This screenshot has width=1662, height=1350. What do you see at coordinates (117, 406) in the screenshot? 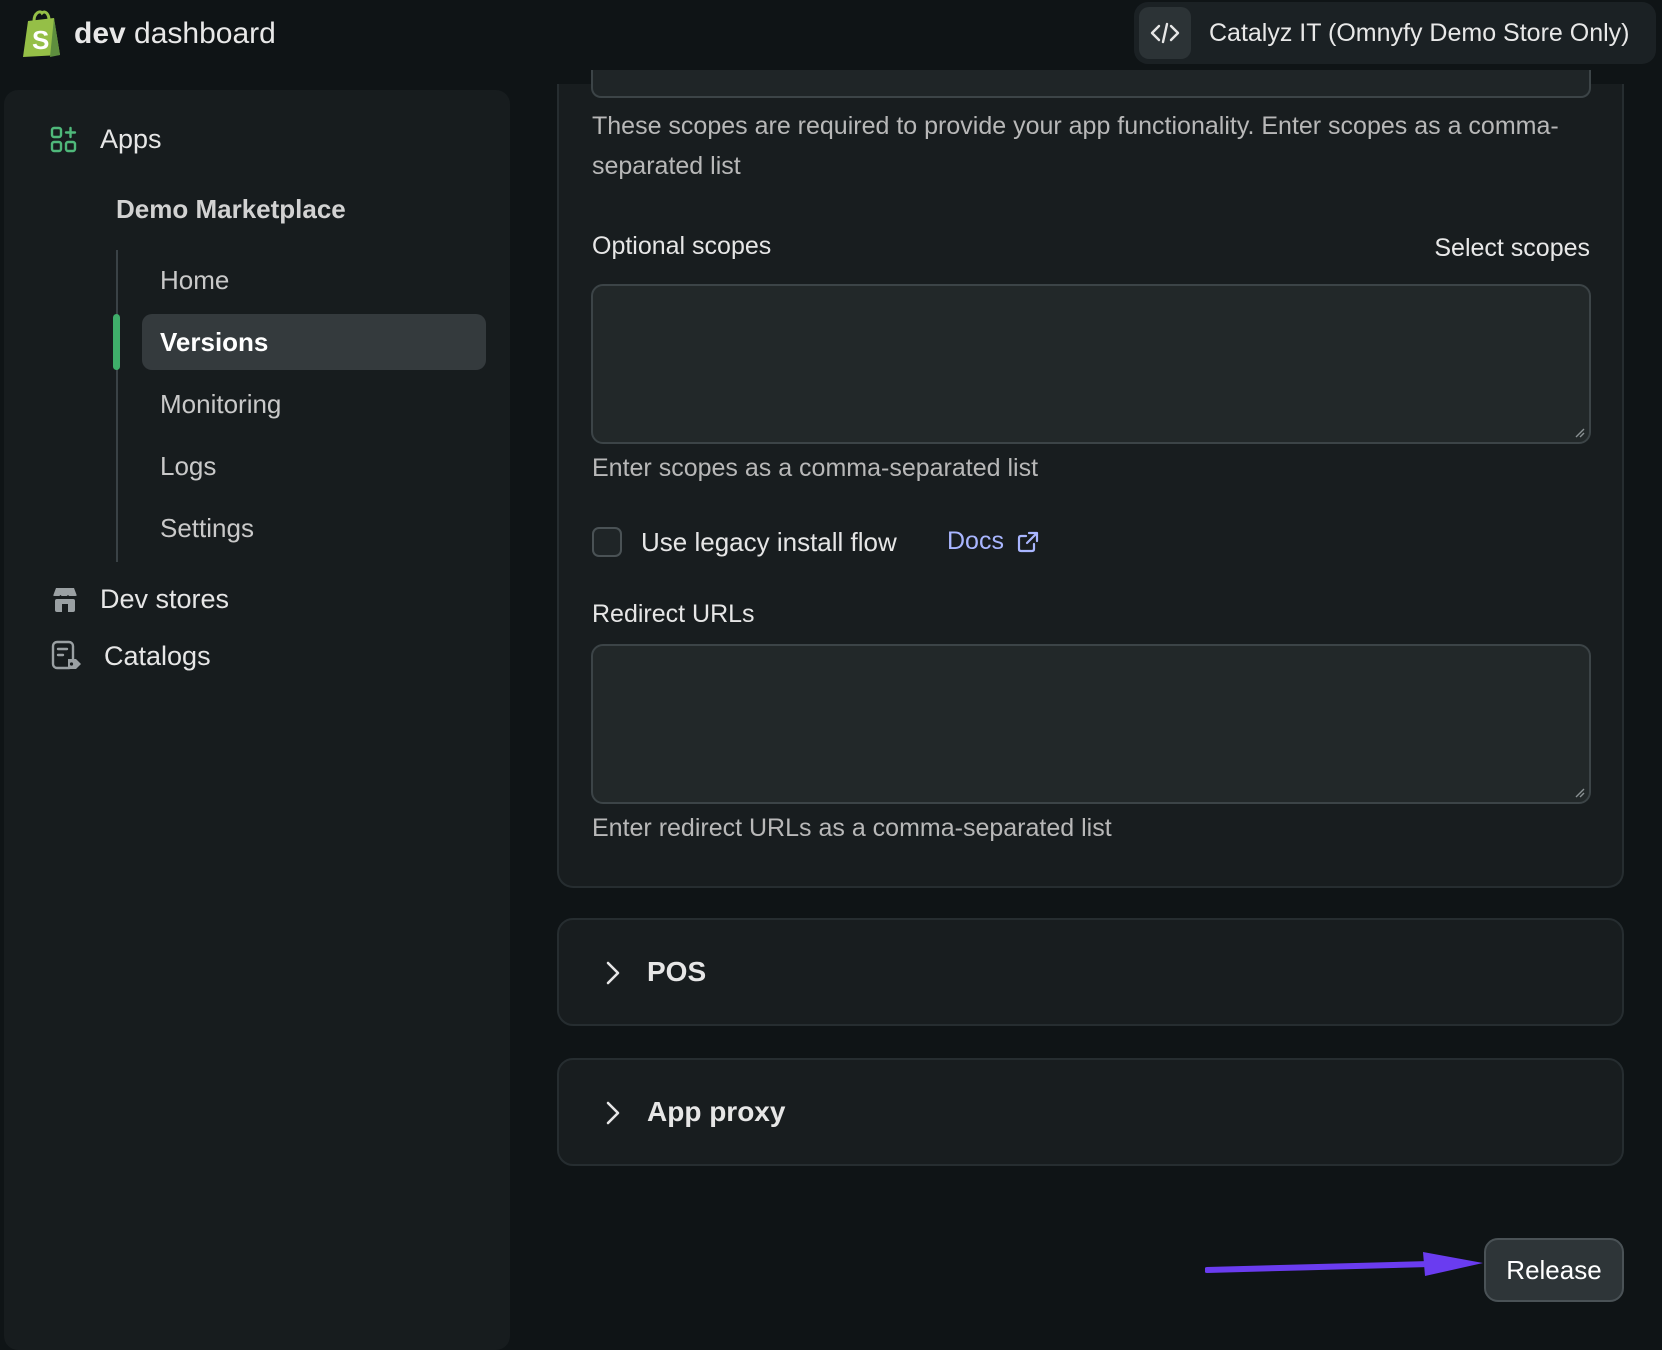
I see `nav-tree-line` at bounding box center [117, 406].